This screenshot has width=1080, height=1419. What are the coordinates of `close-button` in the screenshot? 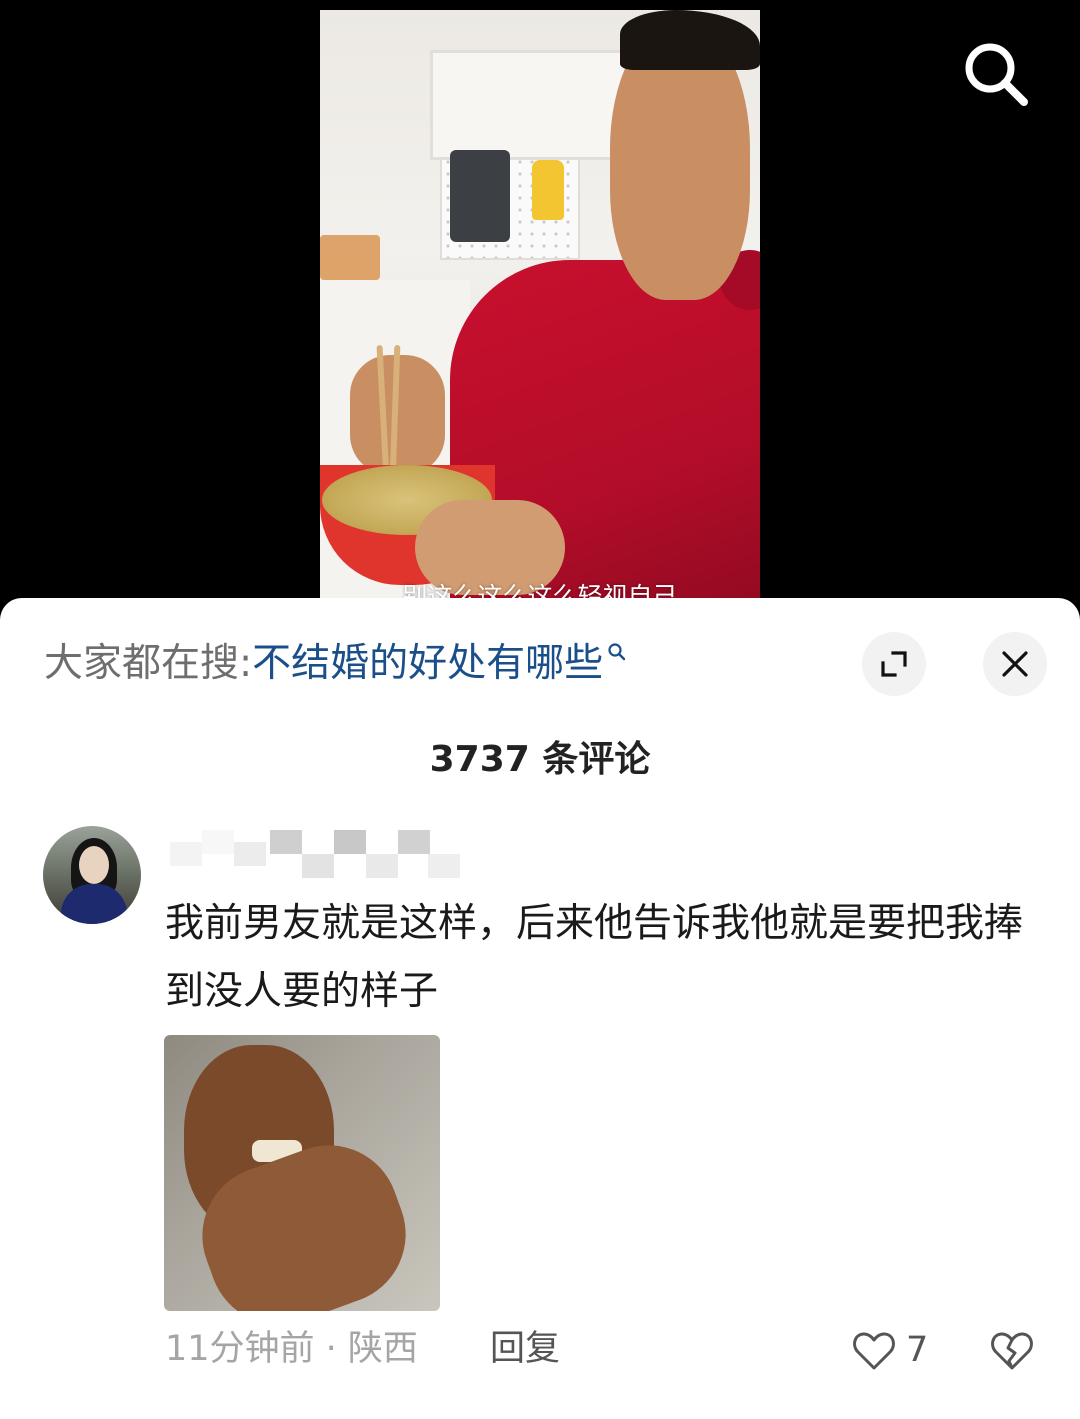 It's located at (1015, 664).